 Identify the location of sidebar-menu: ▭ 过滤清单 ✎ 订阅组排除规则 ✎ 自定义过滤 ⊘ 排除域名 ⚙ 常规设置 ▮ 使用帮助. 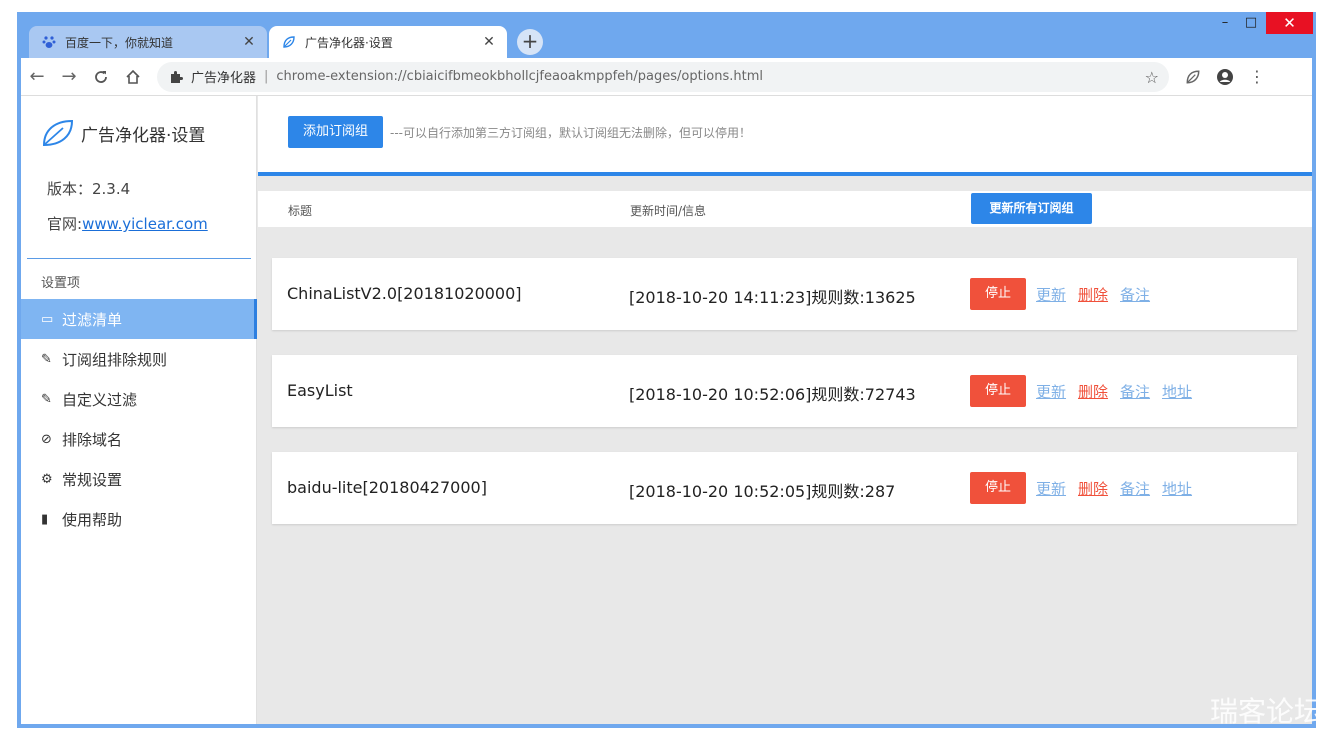
(139, 419).